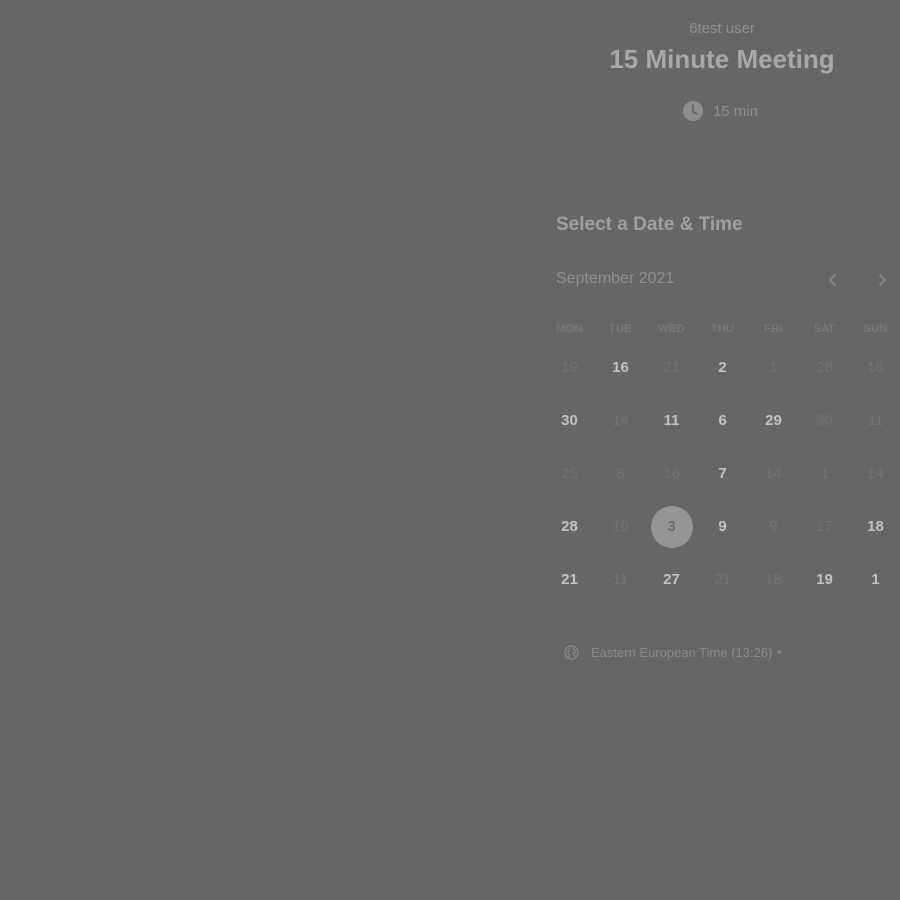 The height and width of the screenshot is (900, 900). I want to click on weekday-label: WED, so click(671, 328).